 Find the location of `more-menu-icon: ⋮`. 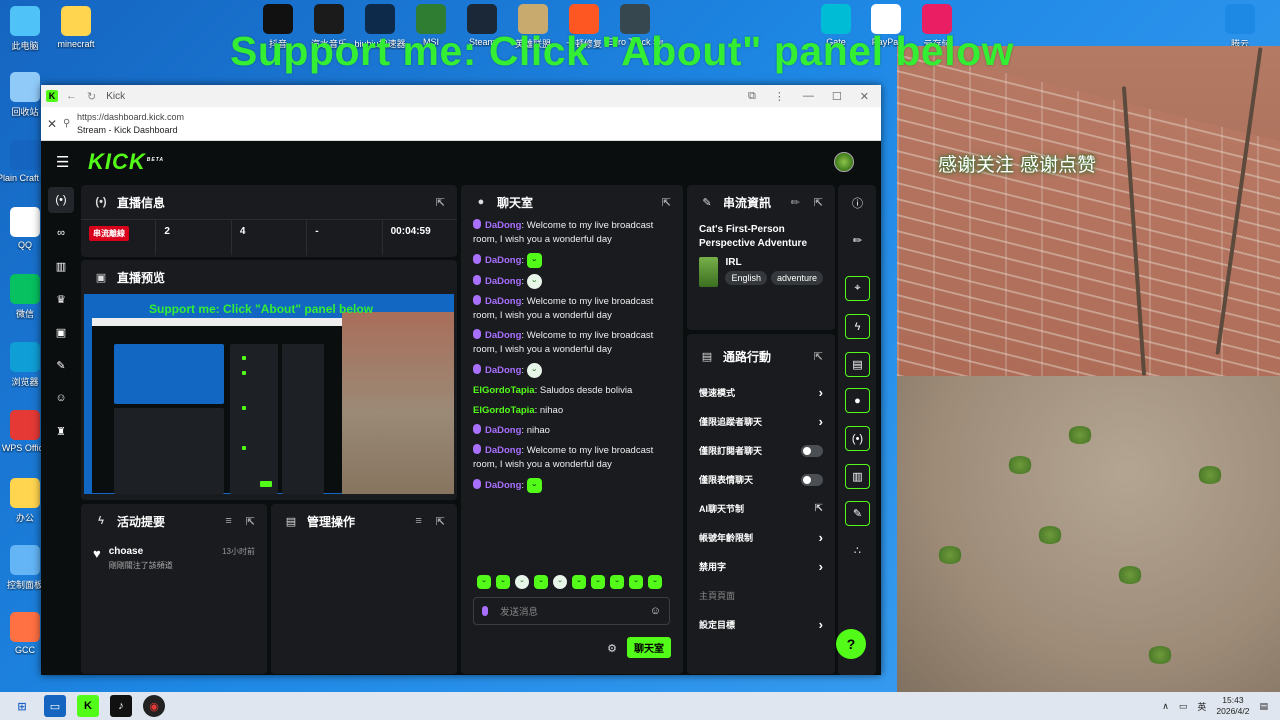

more-menu-icon: ⋮ is located at coordinates (779, 96).